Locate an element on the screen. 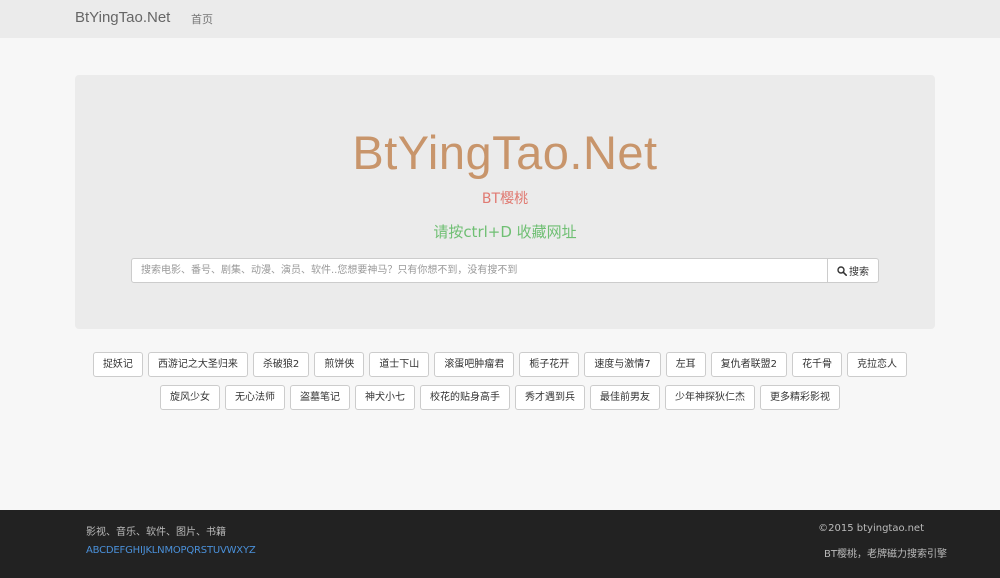 Image resolution: width=1000 pixels, height=578 pixels. hot-tag: 速度与激情7 is located at coordinates (622, 364).